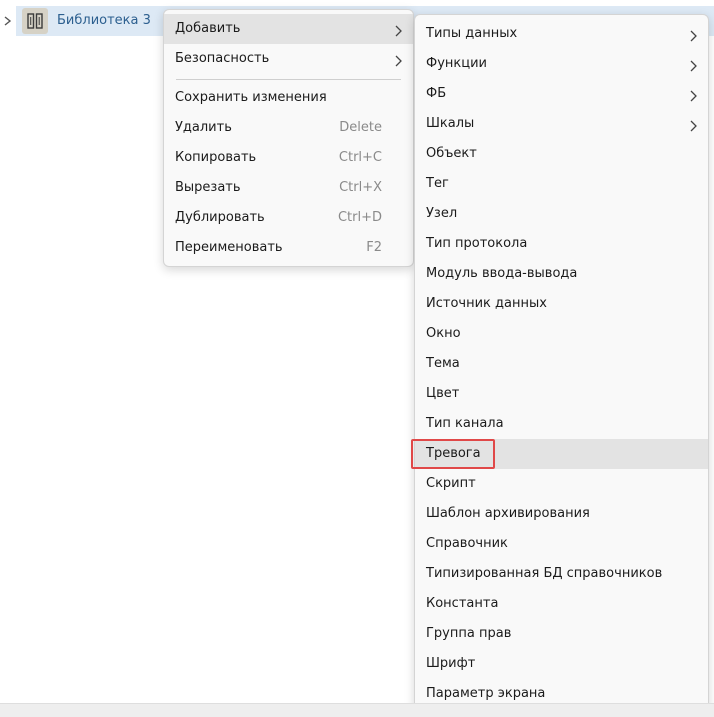 This screenshot has width=714, height=717. Describe the element at coordinates (451, 663) in the screenshot. I see `menu-item-label: Шрифт` at that location.